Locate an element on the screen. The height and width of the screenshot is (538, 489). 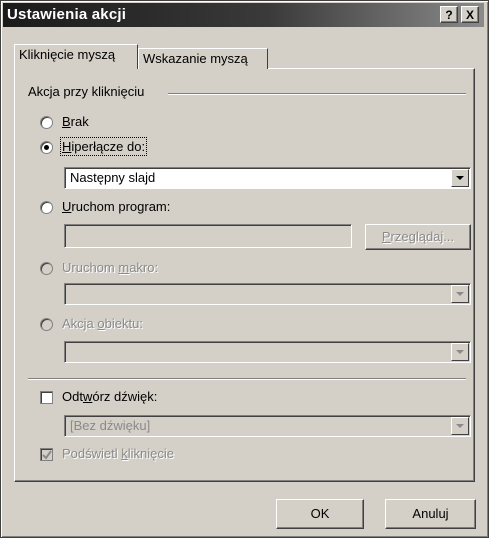
sound-select-value: [Bez dźwięku] is located at coordinates (110, 425).